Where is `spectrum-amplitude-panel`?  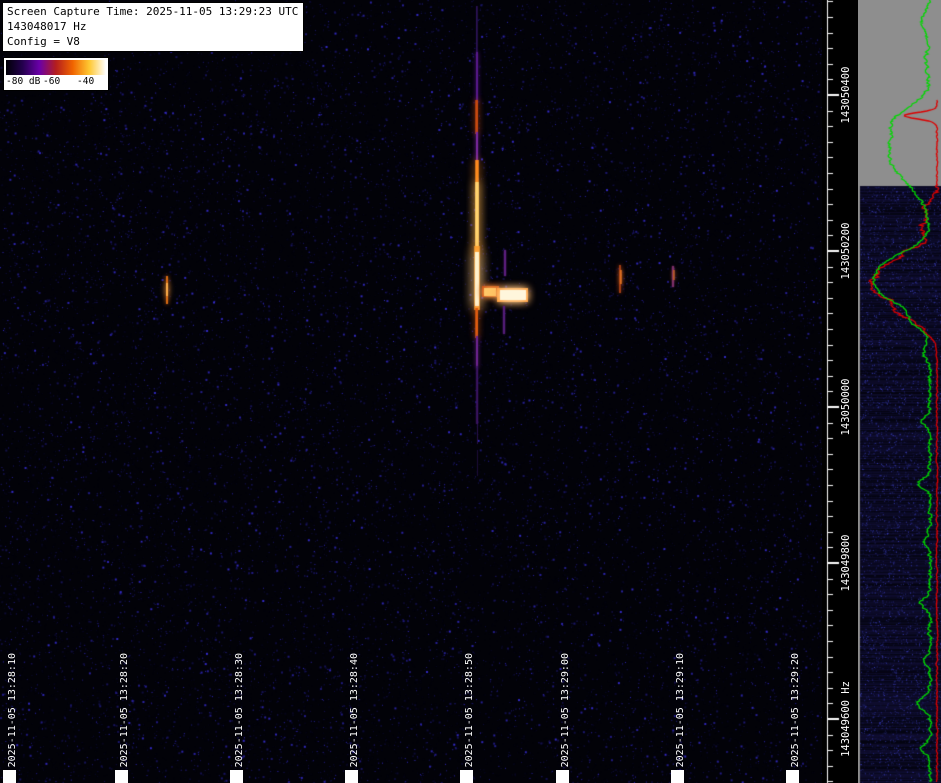 spectrum-amplitude-panel is located at coordinates (899, 391).